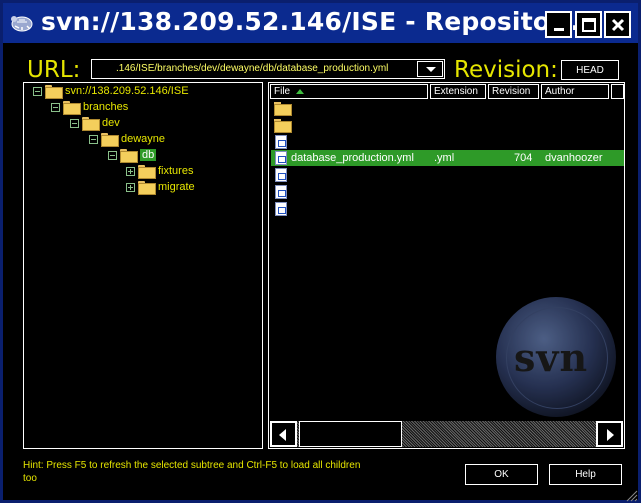  I want to click on head-revision-button: HEAD, so click(590, 70).